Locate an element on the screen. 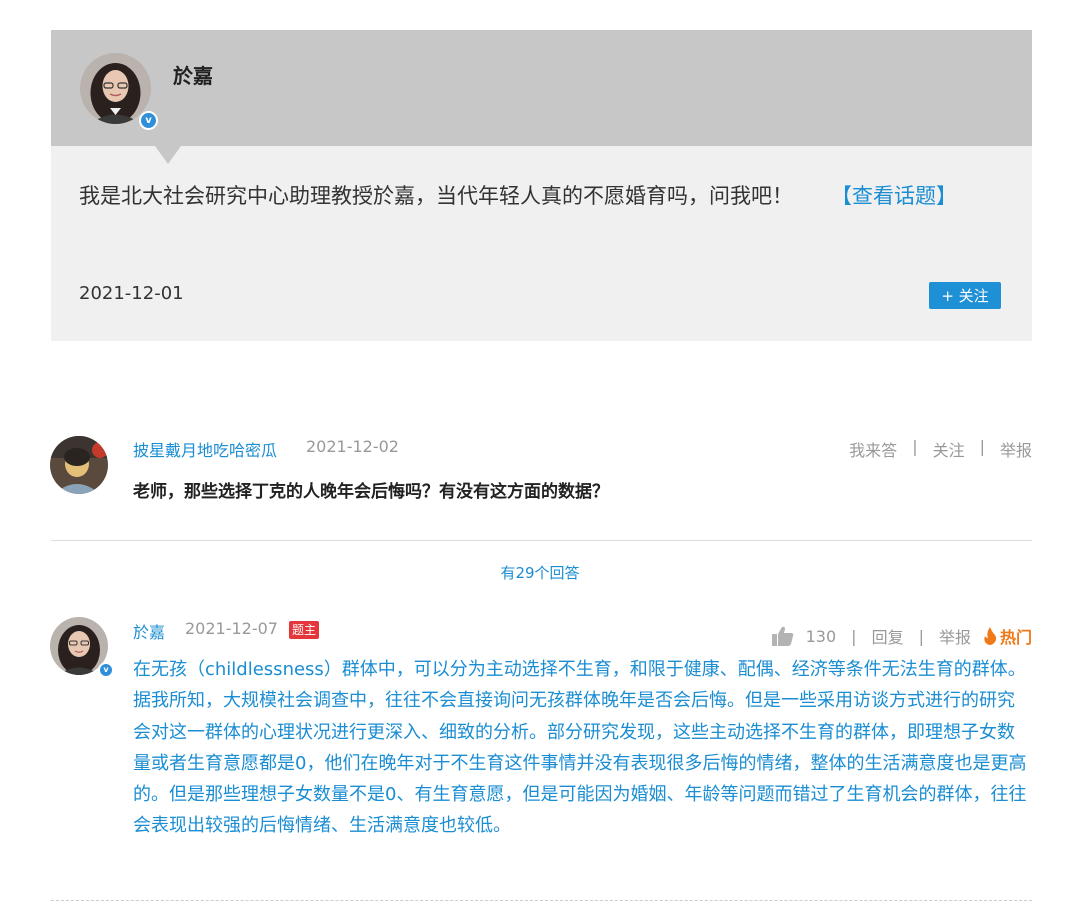  flame-icon is located at coordinates (990, 636).